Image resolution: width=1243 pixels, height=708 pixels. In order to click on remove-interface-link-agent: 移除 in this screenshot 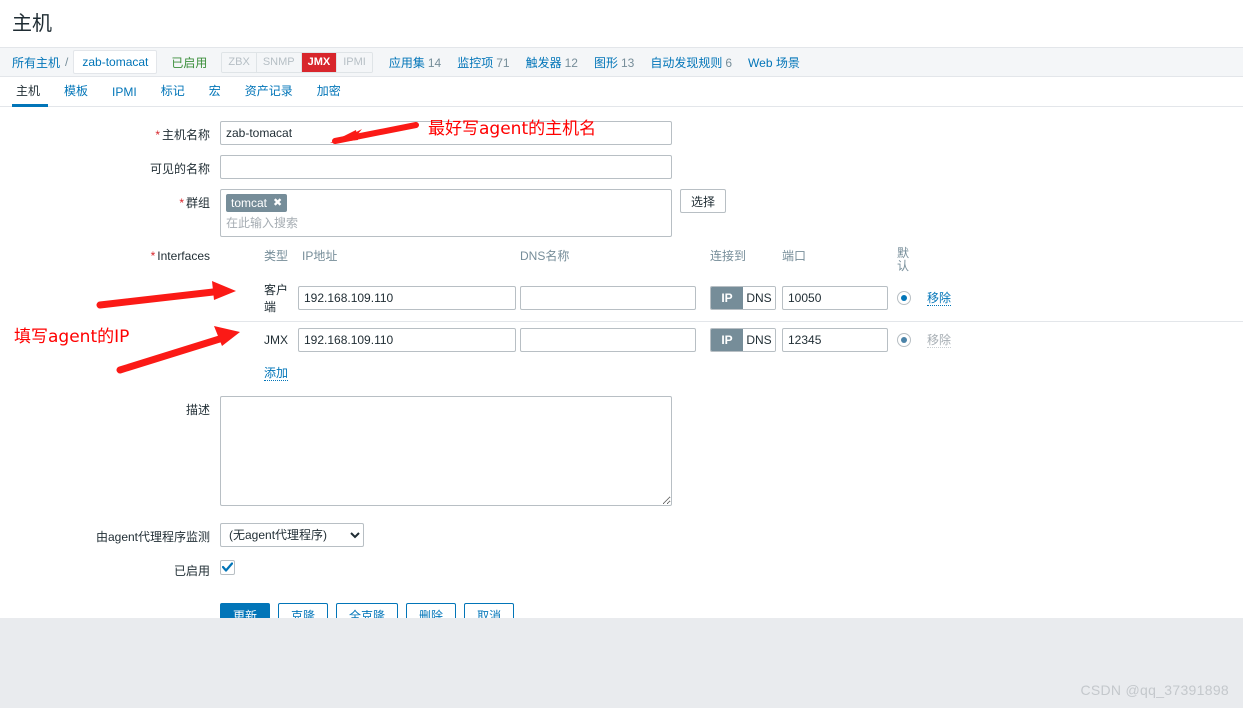, I will do `click(939, 298)`.